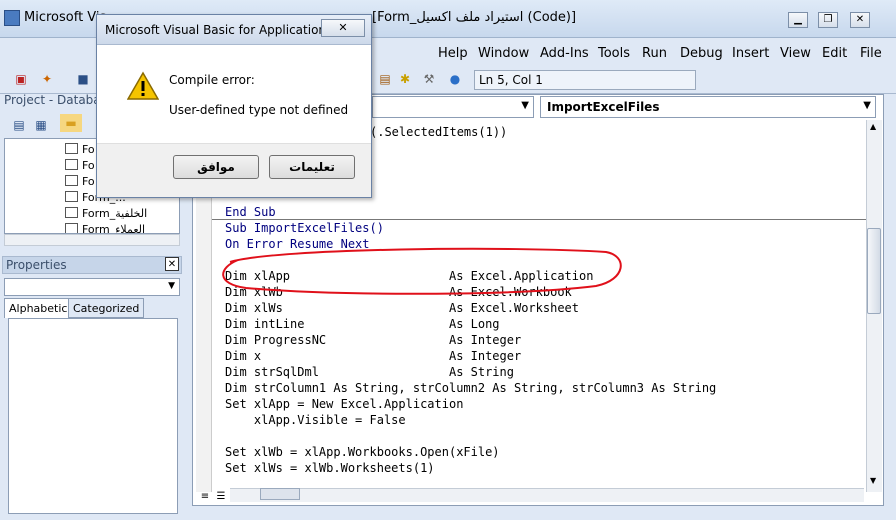 Image resolution: width=896 pixels, height=520 pixels. What do you see at coordinates (143, 85) in the screenshot?
I see `warning-icon` at bounding box center [143, 85].